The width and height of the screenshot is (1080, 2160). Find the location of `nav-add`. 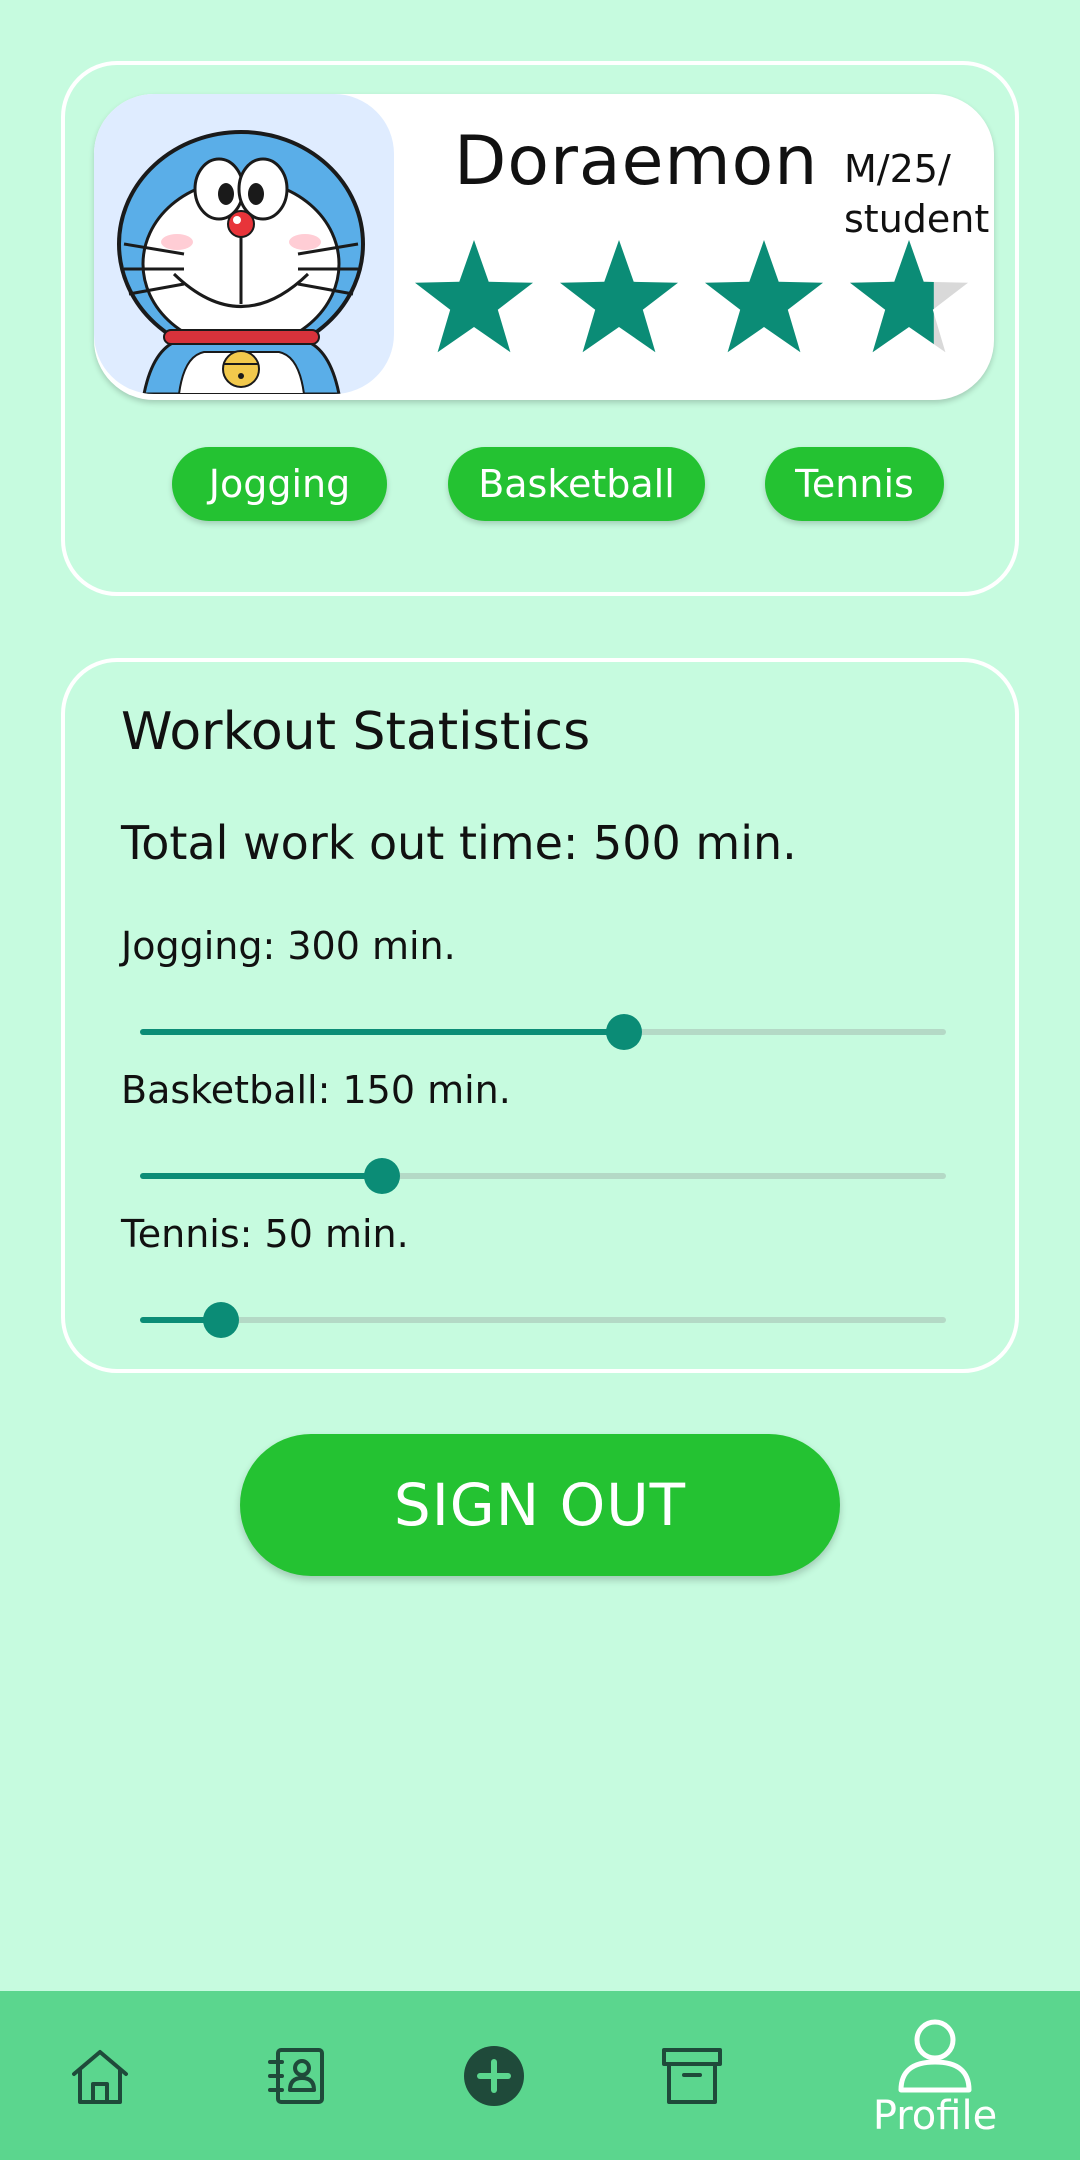

nav-add is located at coordinates (494, 2075).